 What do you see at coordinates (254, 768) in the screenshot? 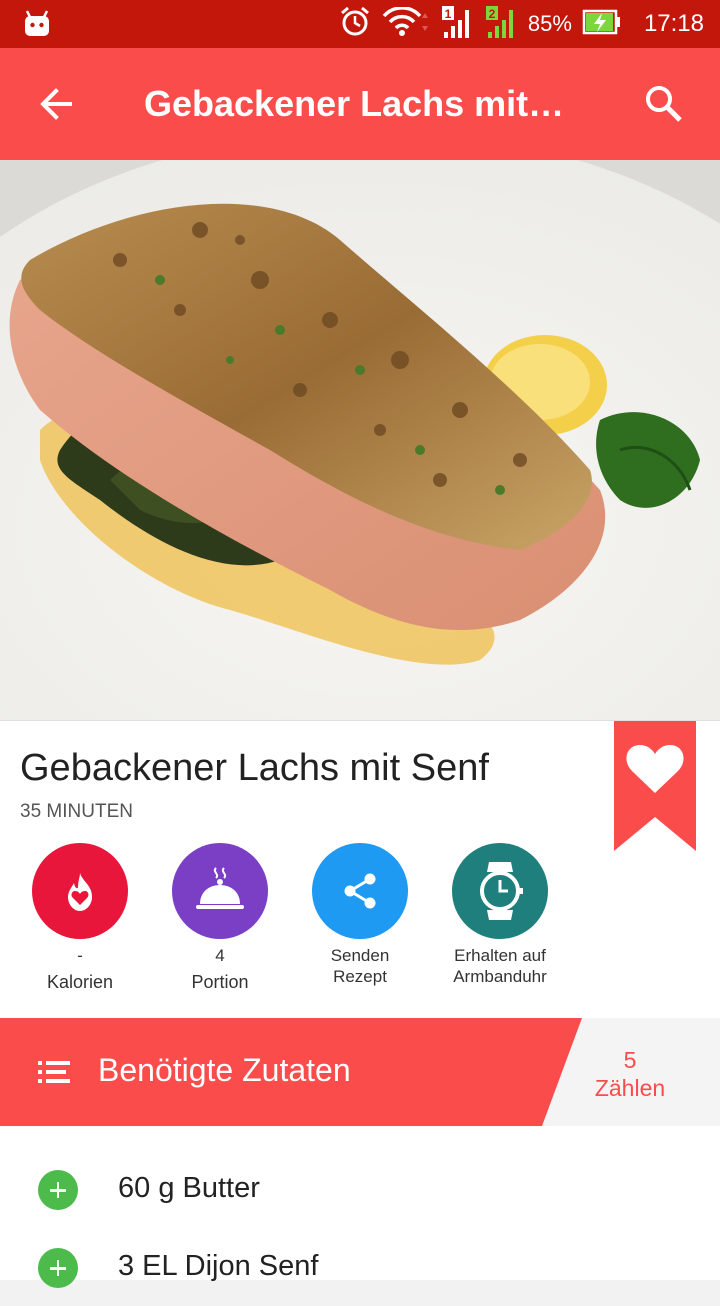
I see `recipe-title: Gebackener Lachs mit Senf` at bounding box center [254, 768].